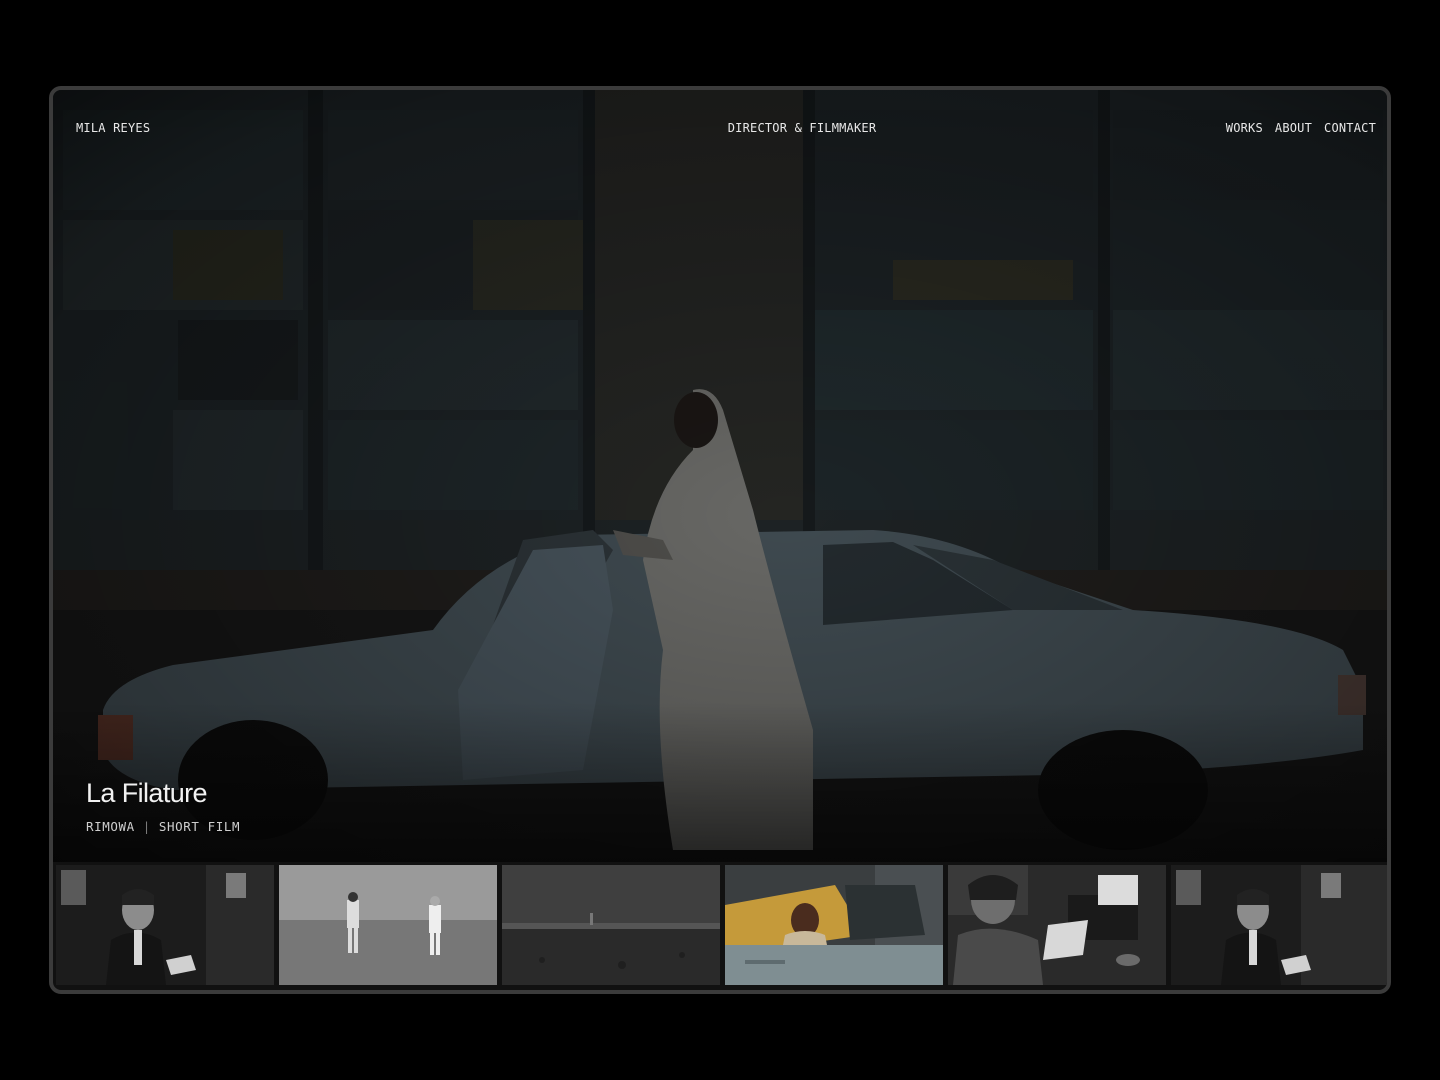  What do you see at coordinates (721, 924) in the screenshot?
I see `thumbnail-strip` at bounding box center [721, 924].